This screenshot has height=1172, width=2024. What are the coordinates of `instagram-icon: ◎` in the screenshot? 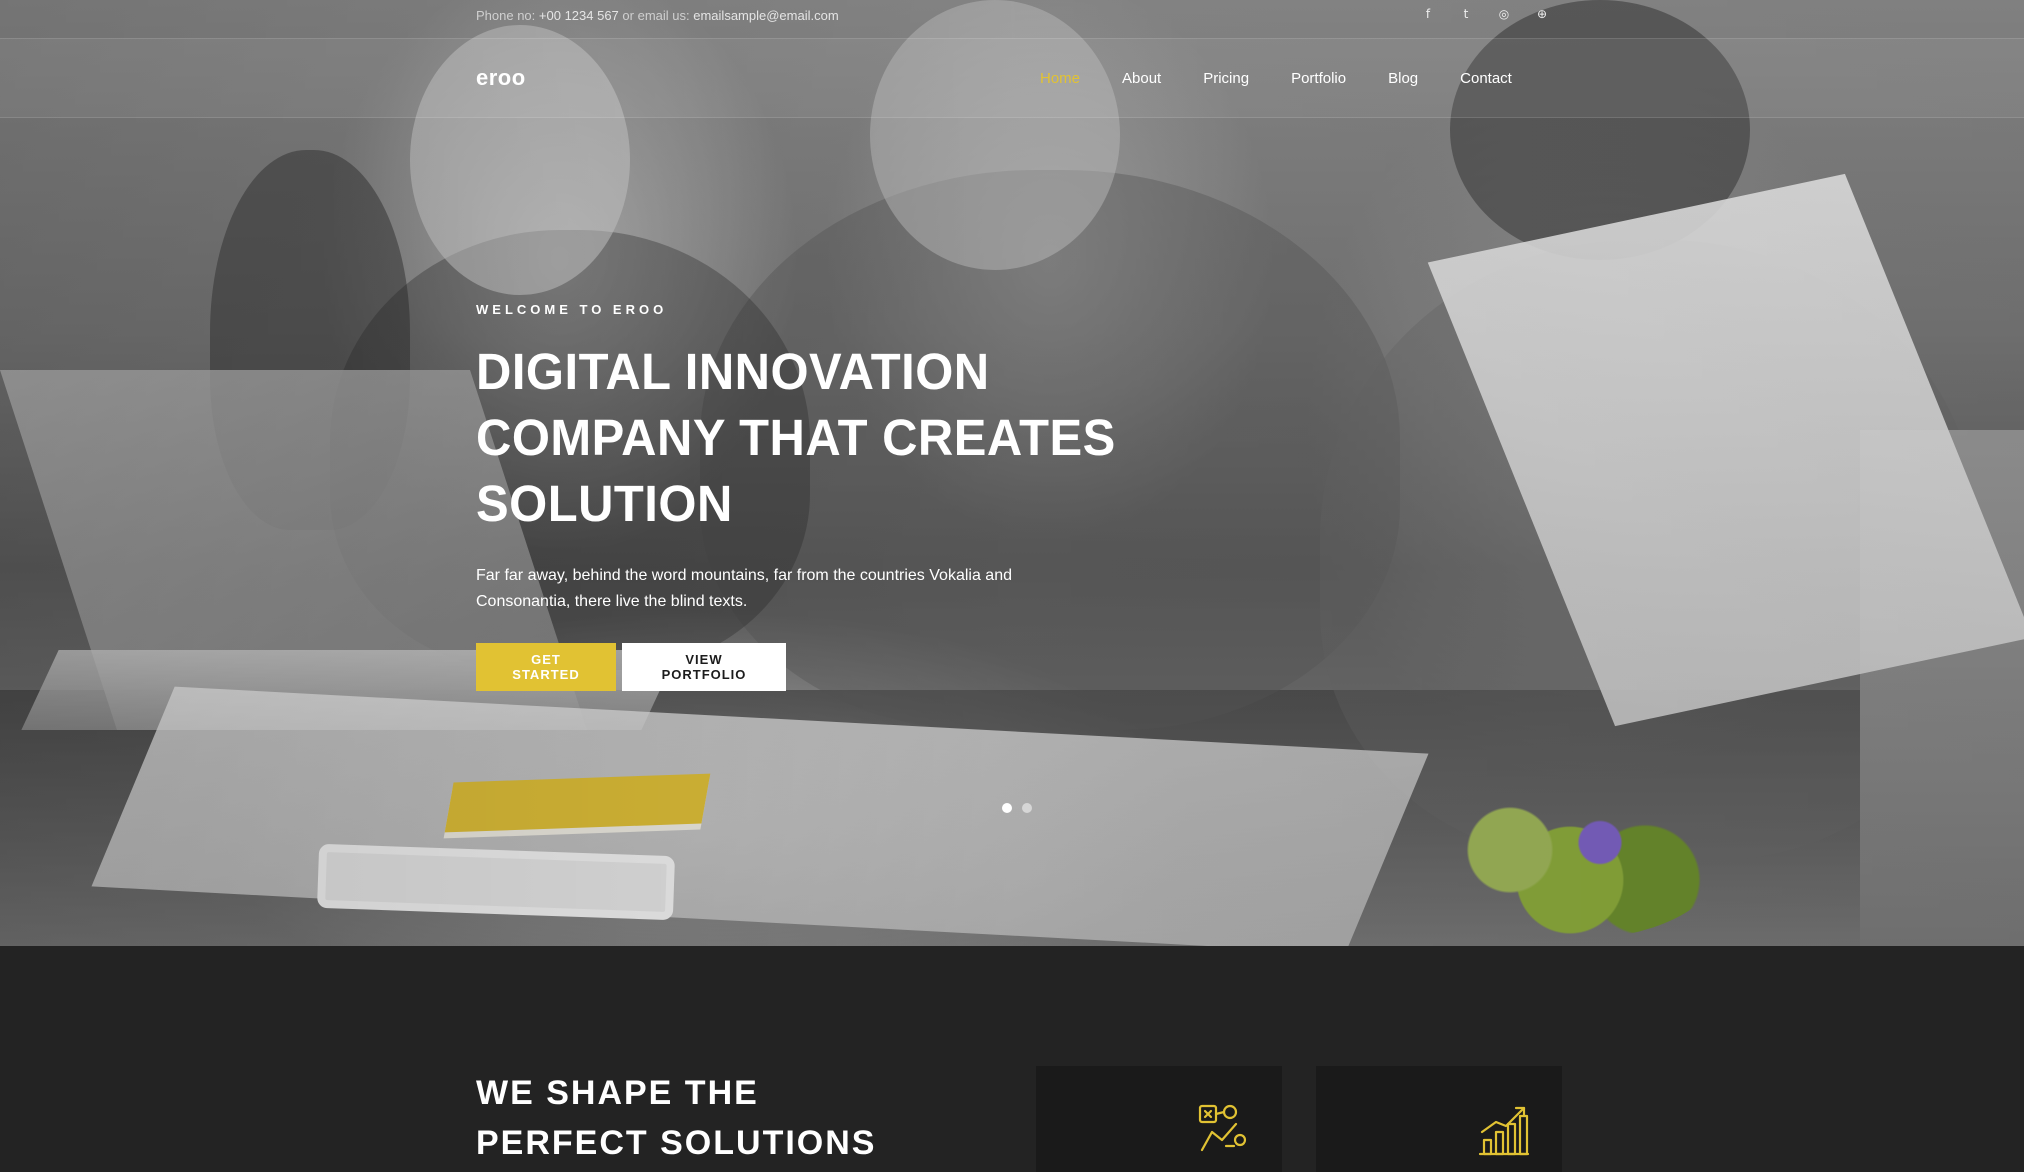 It's located at (1504, 14).